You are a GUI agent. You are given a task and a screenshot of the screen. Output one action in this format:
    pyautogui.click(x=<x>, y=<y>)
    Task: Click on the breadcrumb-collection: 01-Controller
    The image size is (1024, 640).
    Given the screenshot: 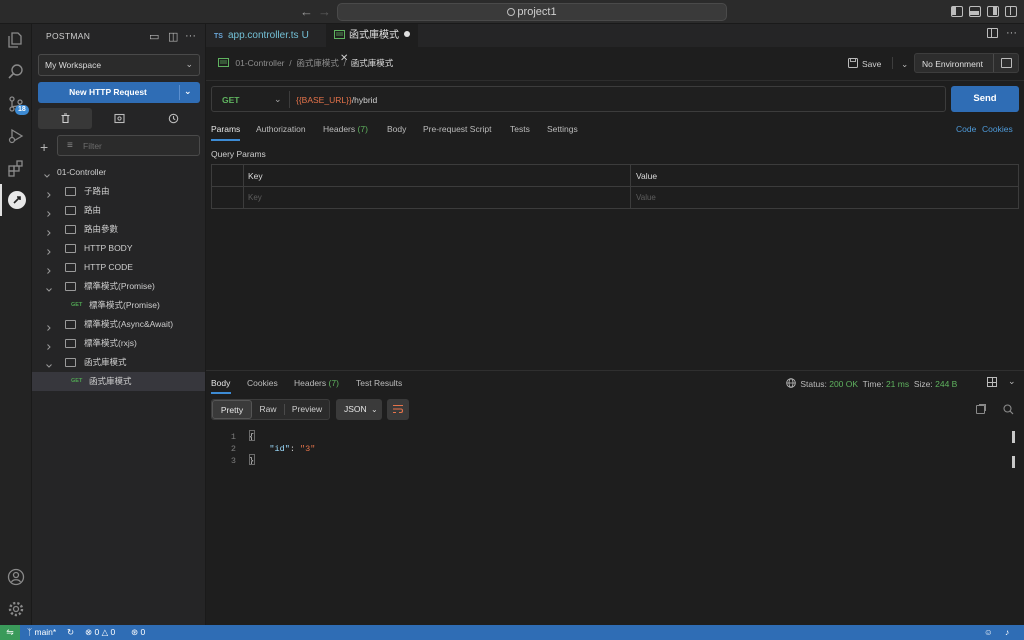 What is the action you would take?
    pyautogui.click(x=259, y=63)
    